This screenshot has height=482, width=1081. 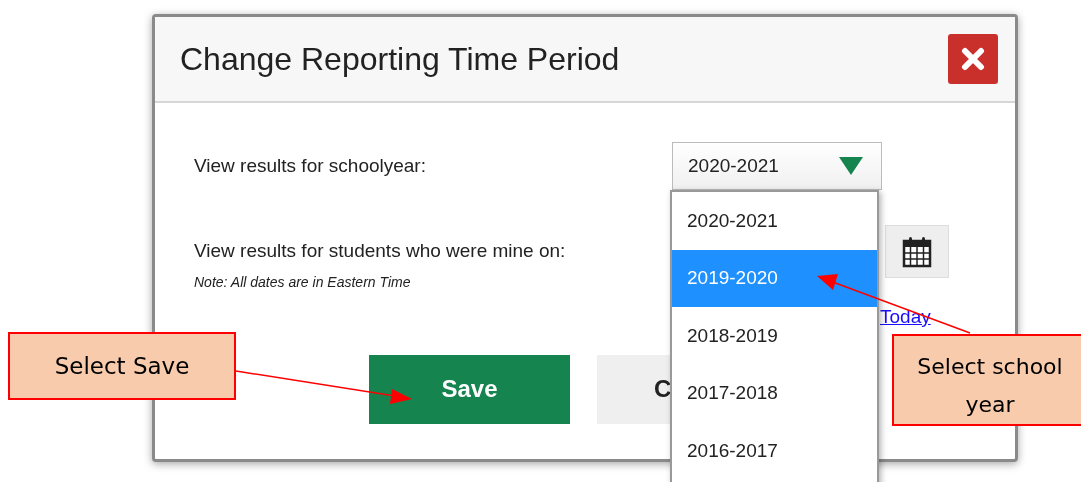 I want to click on today-link: Today, so click(x=905, y=317).